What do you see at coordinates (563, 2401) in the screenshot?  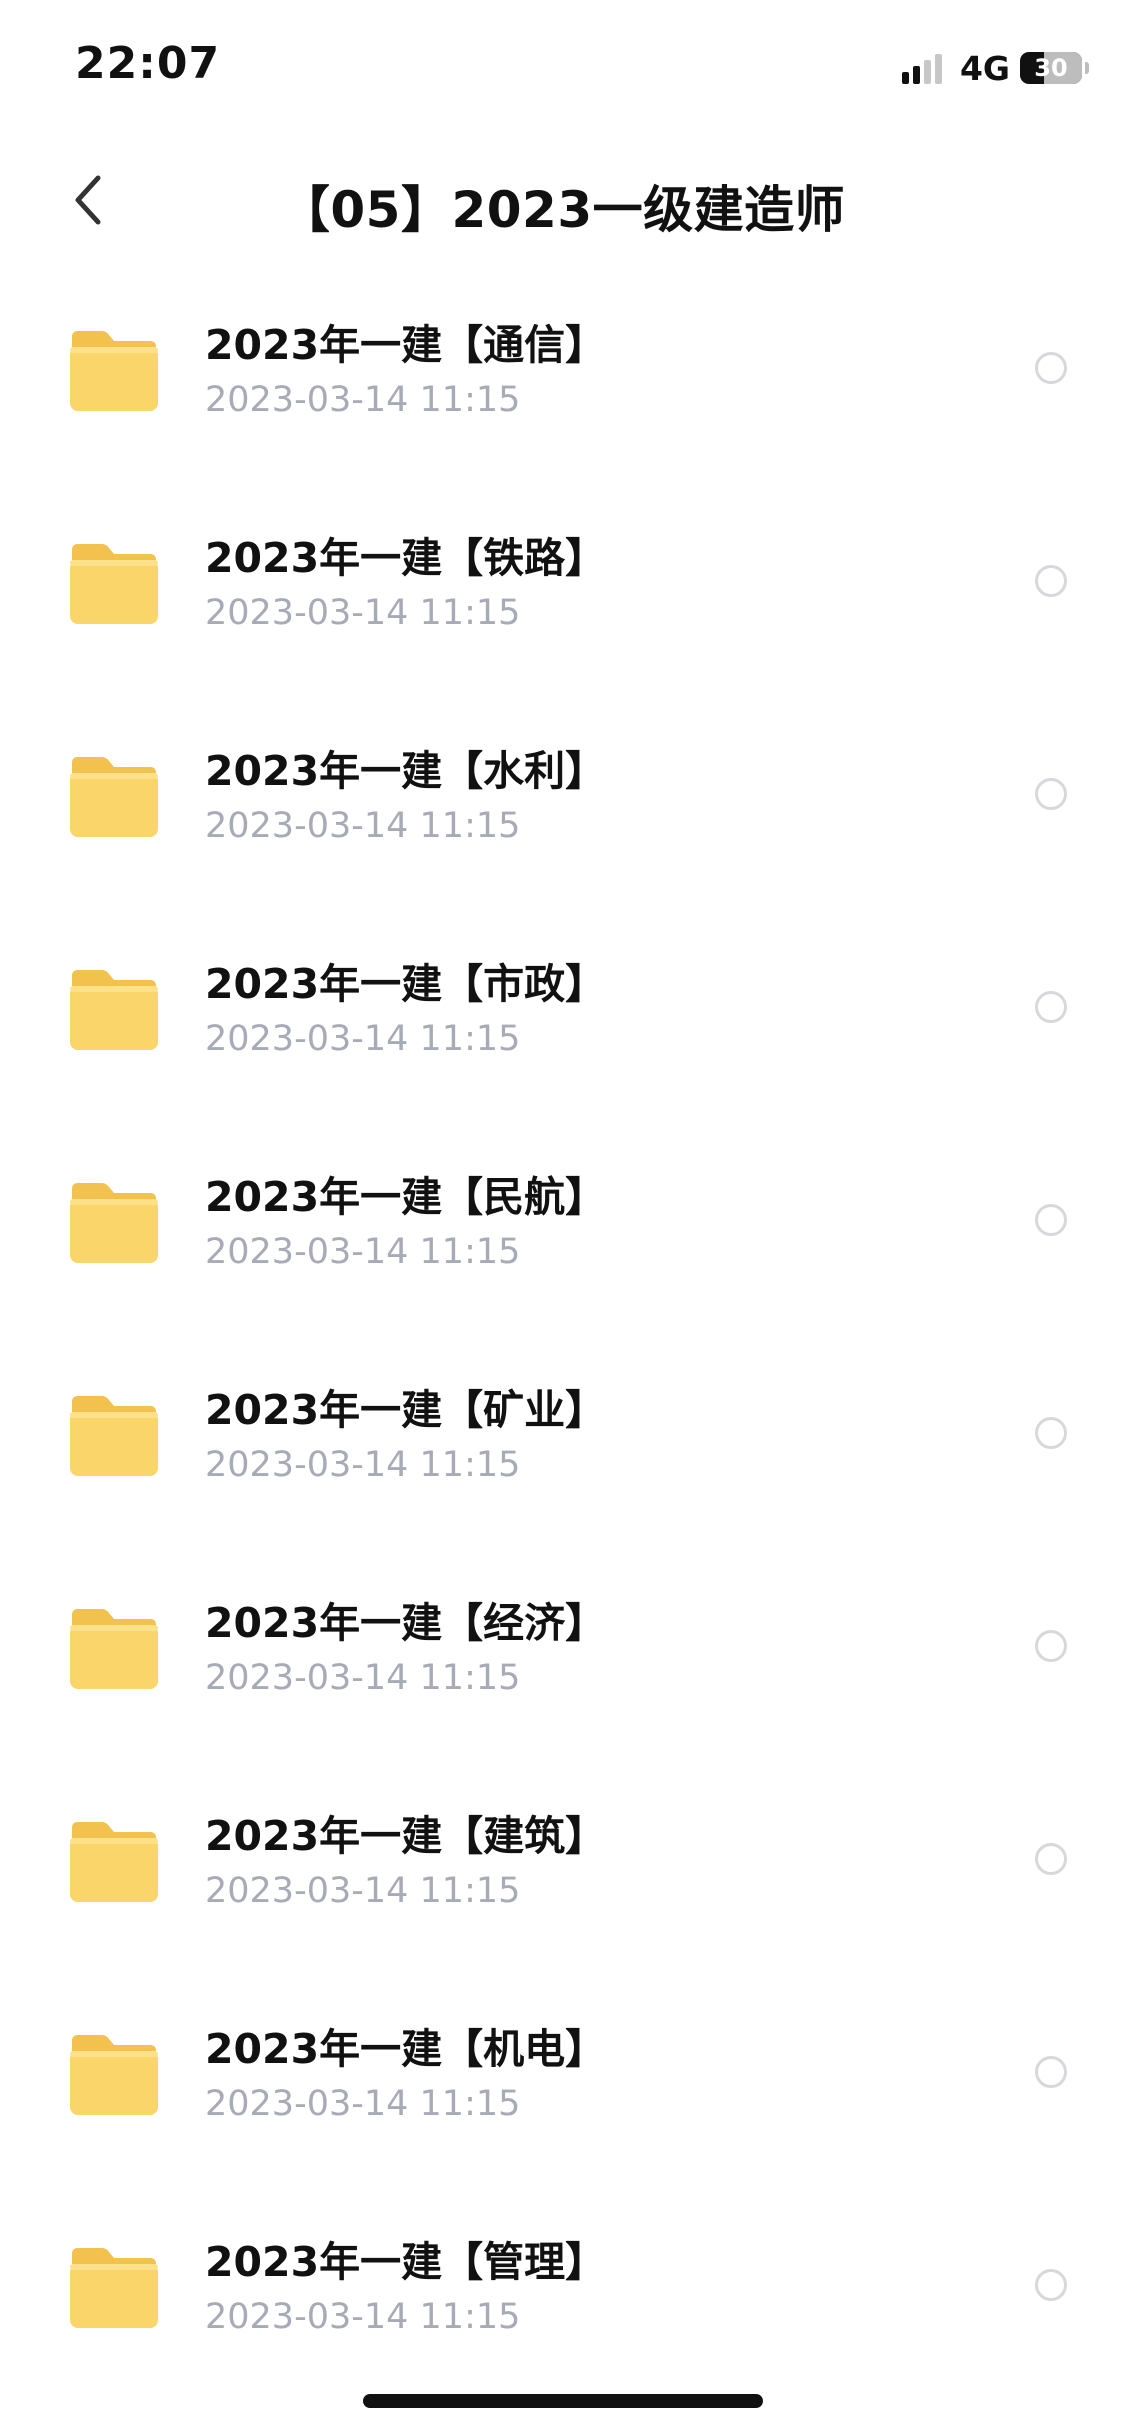 I see `home-indicator` at bounding box center [563, 2401].